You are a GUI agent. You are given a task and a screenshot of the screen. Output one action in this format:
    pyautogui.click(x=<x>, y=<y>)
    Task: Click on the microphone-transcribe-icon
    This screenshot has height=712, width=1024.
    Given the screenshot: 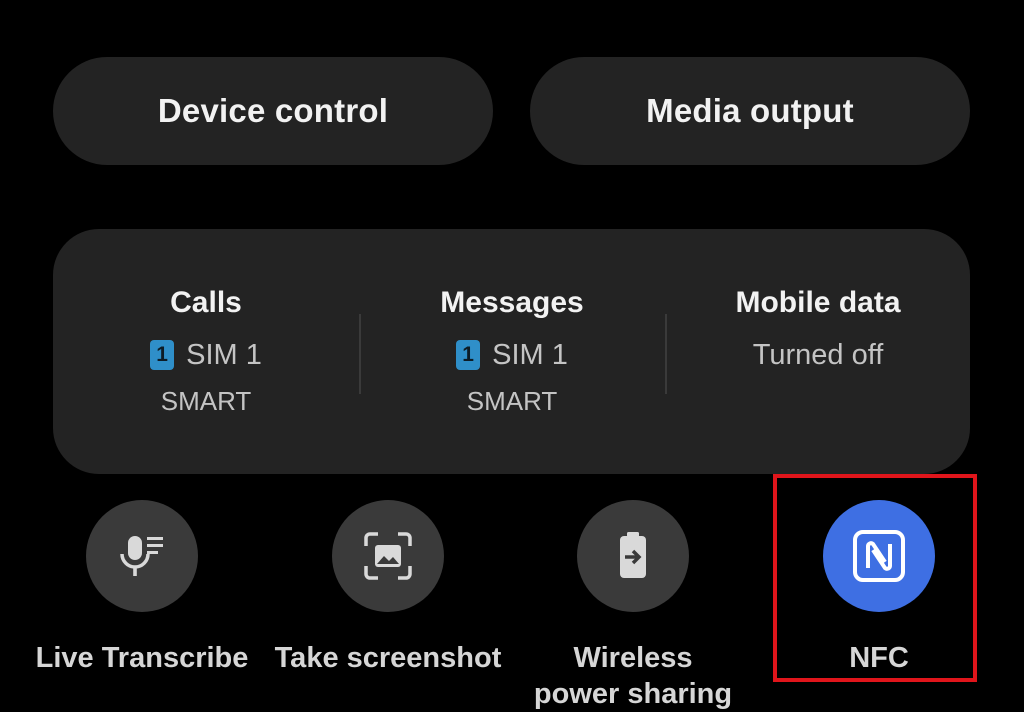 What is the action you would take?
    pyautogui.click(x=141, y=556)
    